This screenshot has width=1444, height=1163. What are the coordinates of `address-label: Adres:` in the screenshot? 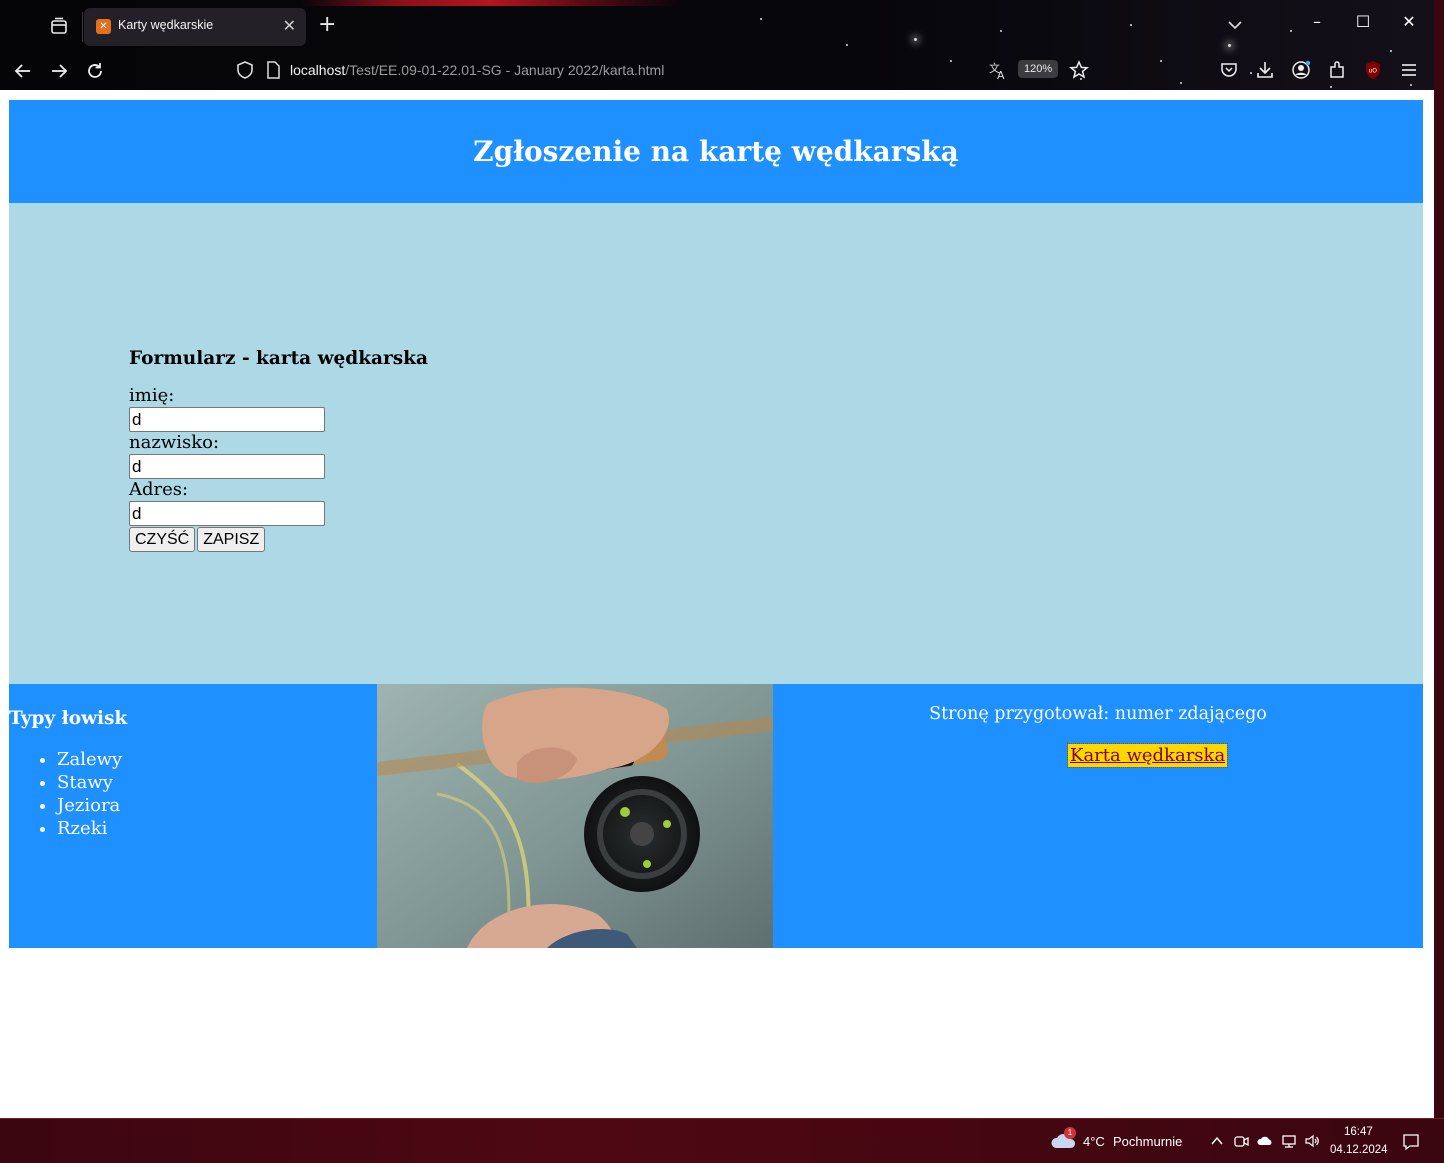 It's located at (159, 489).